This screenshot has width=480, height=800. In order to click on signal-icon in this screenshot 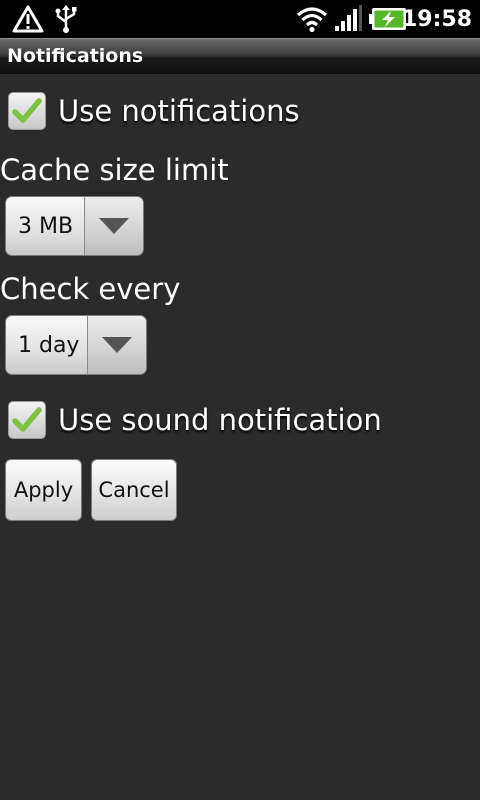, I will do `click(348, 19)`.